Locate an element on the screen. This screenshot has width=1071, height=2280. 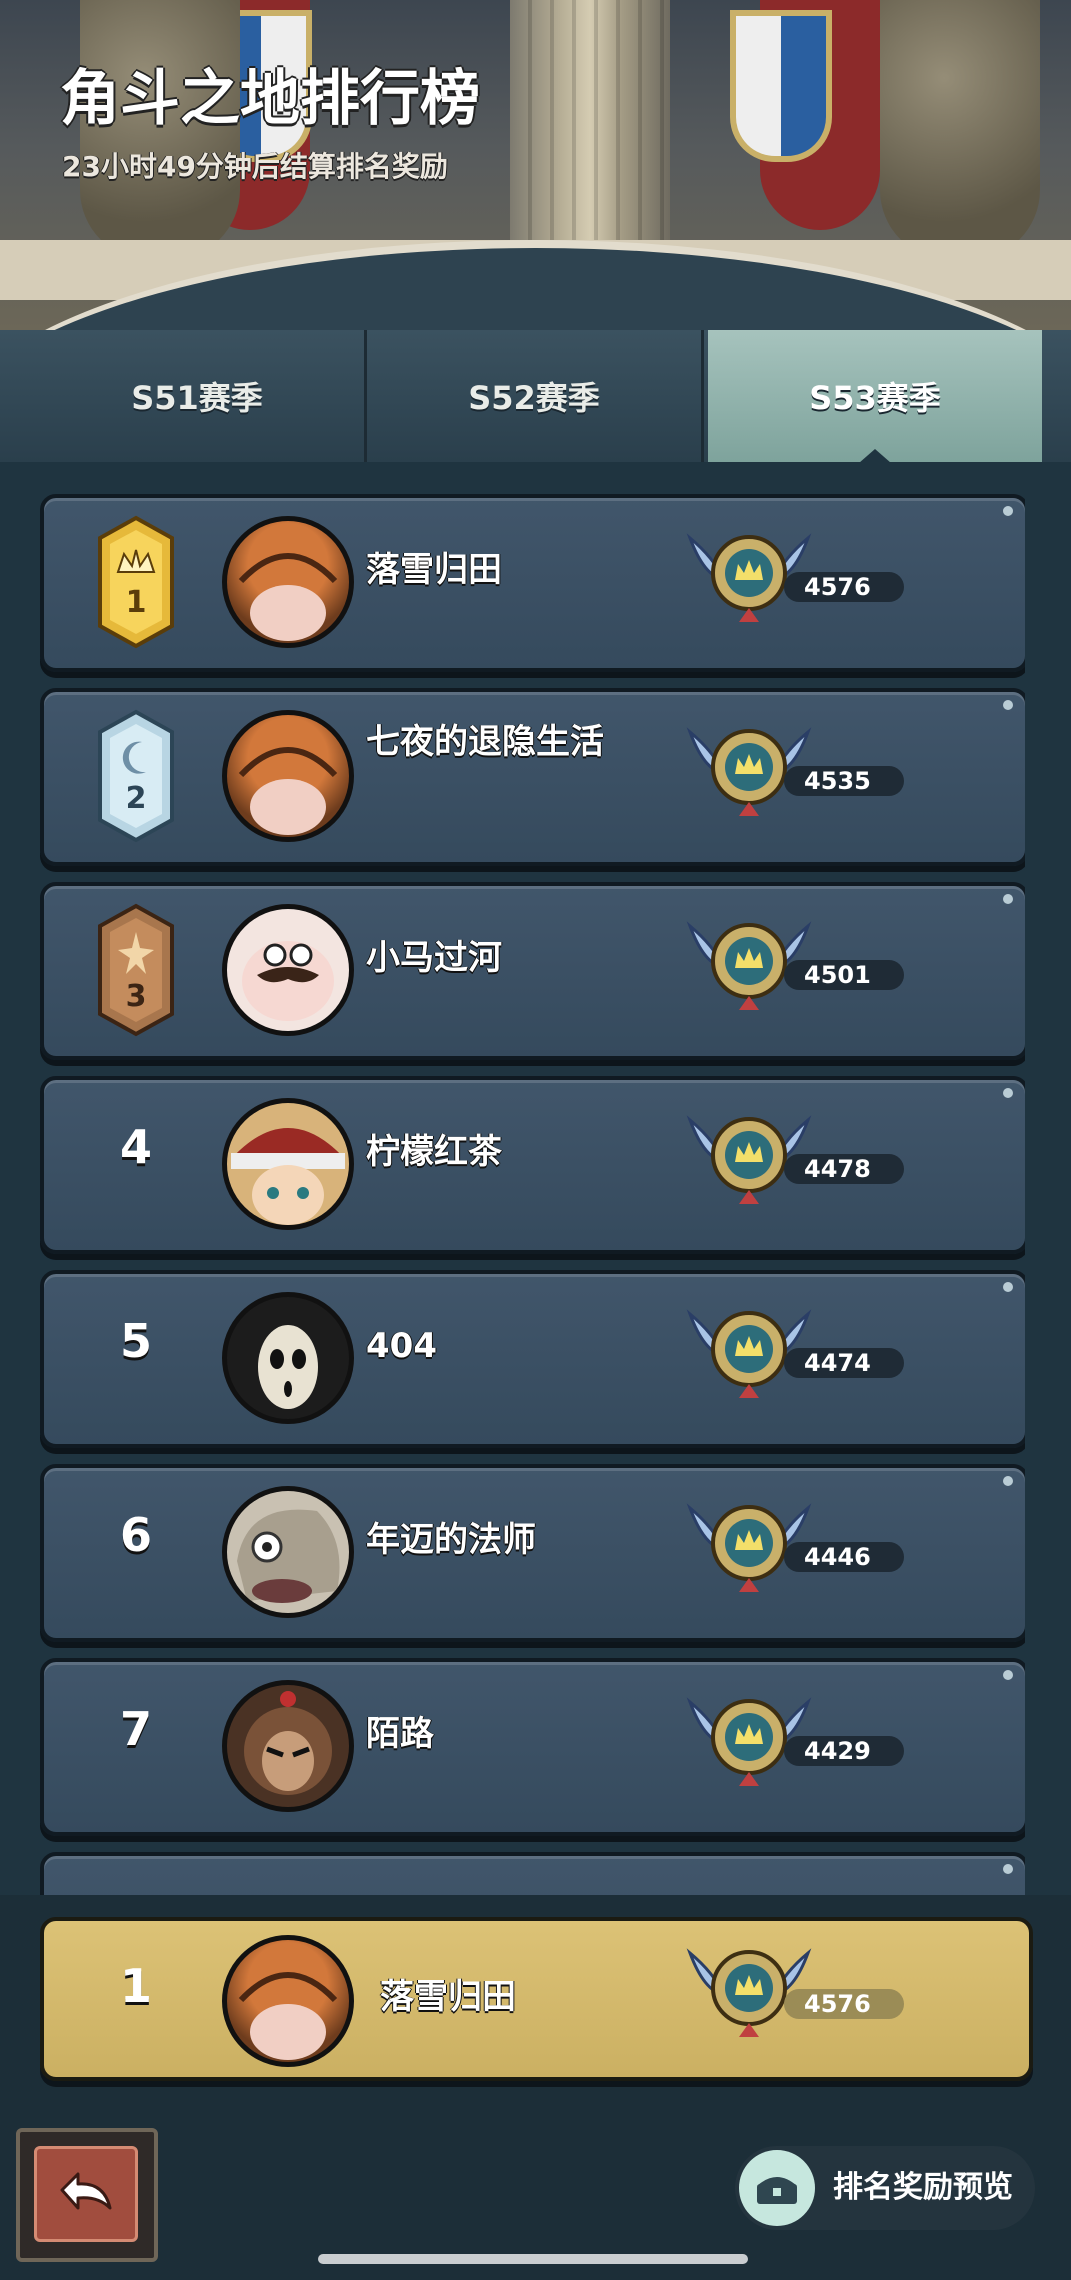
reward-chest-icon is located at coordinates (777, 2188).